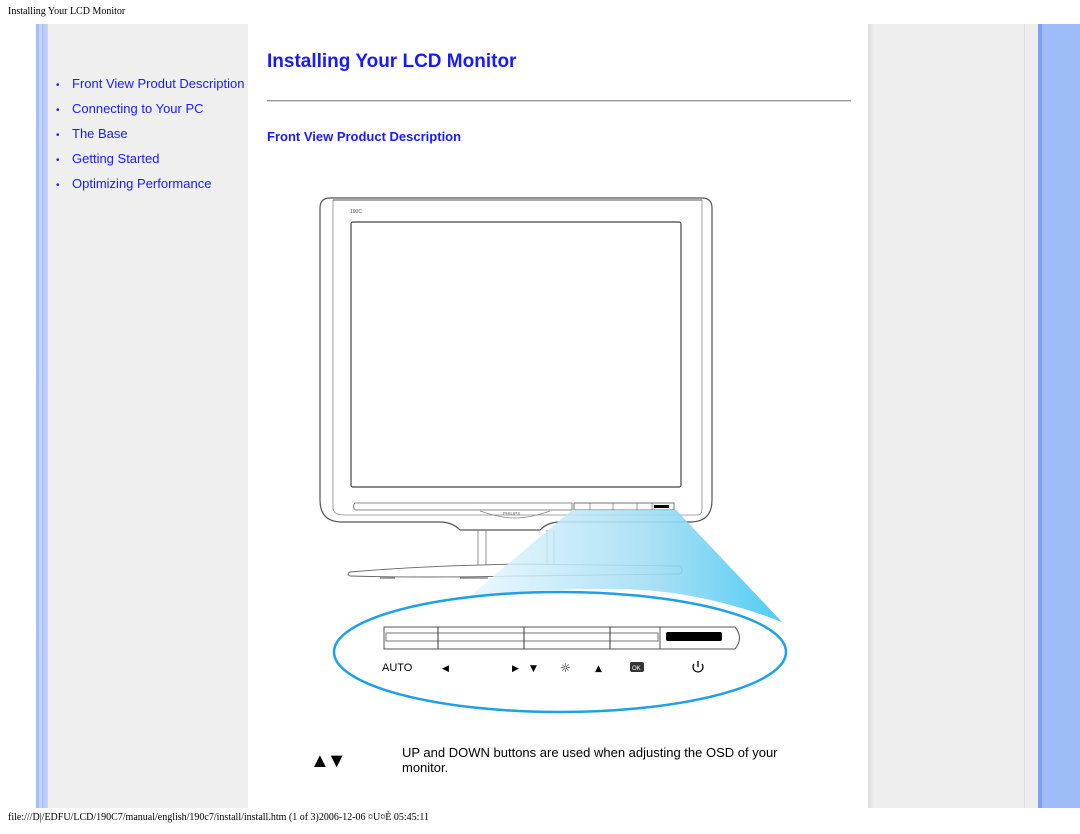 Image resolution: width=1080 pixels, height=834 pixels. Describe the element at coordinates (516, 354) in the screenshot. I see `monitor-screen` at that location.